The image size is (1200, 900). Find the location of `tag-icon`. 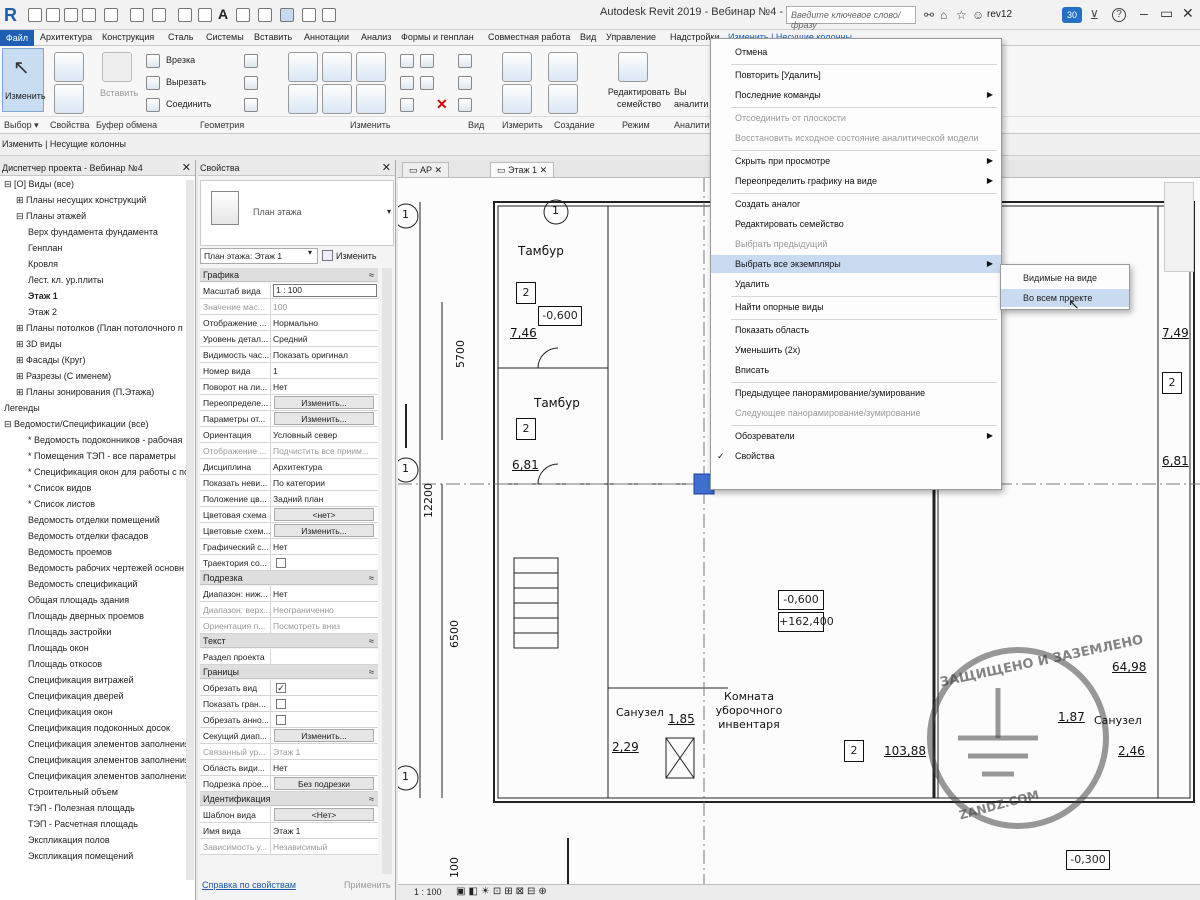

tag-icon is located at coordinates (205, 15).